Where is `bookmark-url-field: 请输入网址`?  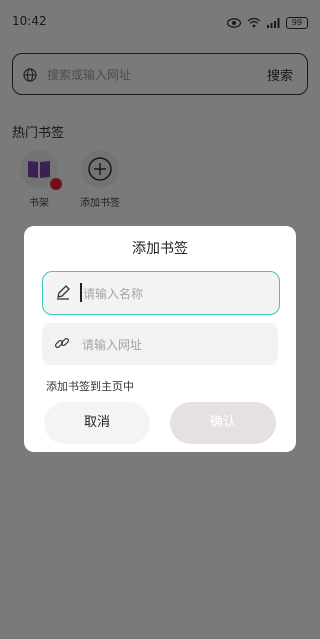 bookmark-url-field: 请输入网址 is located at coordinates (160, 344).